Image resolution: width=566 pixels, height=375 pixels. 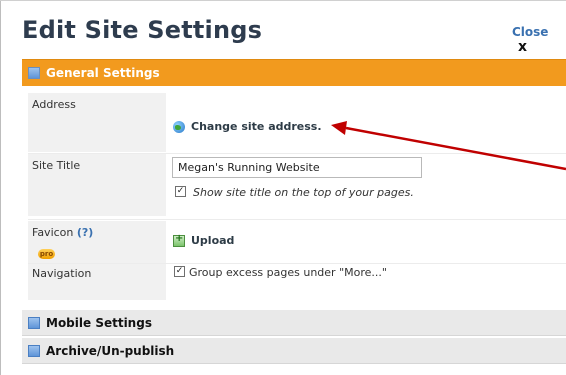 What do you see at coordinates (46, 254) in the screenshot?
I see `pro-badge: pro` at bounding box center [46, 254].